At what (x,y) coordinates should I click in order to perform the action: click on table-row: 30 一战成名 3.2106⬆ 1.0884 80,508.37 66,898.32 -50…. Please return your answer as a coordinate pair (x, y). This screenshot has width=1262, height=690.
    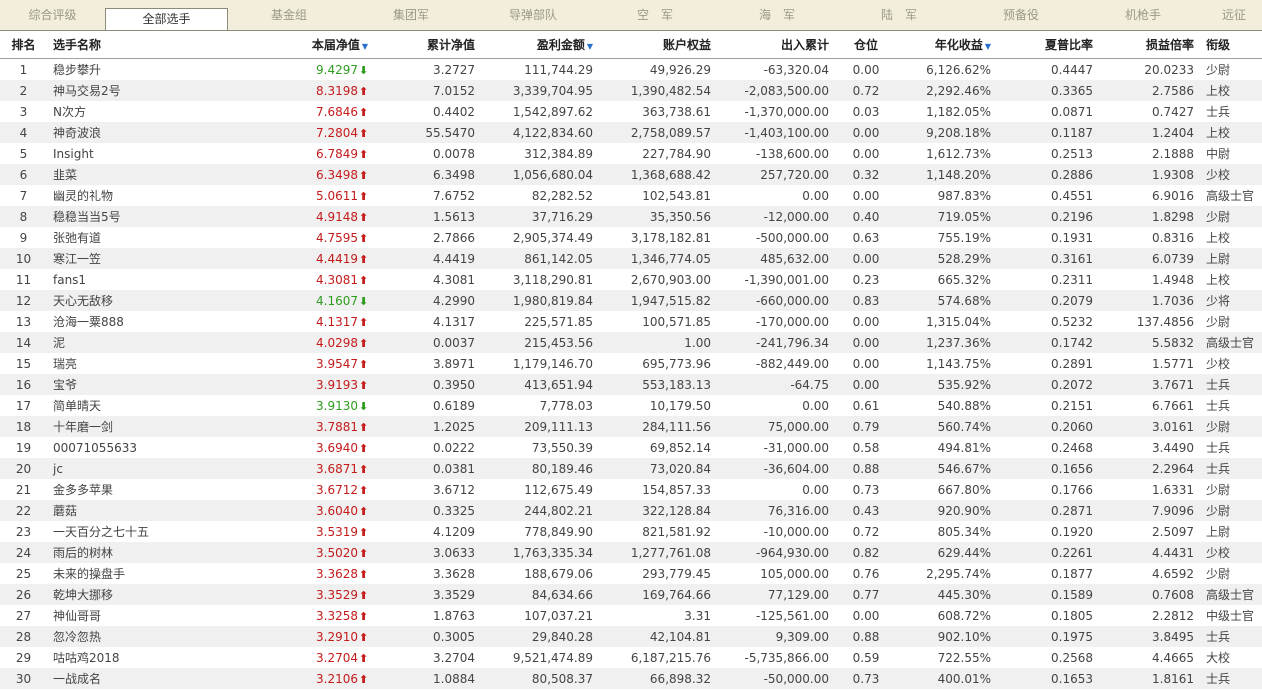
    Looking at the image, I should click on (631, 678).